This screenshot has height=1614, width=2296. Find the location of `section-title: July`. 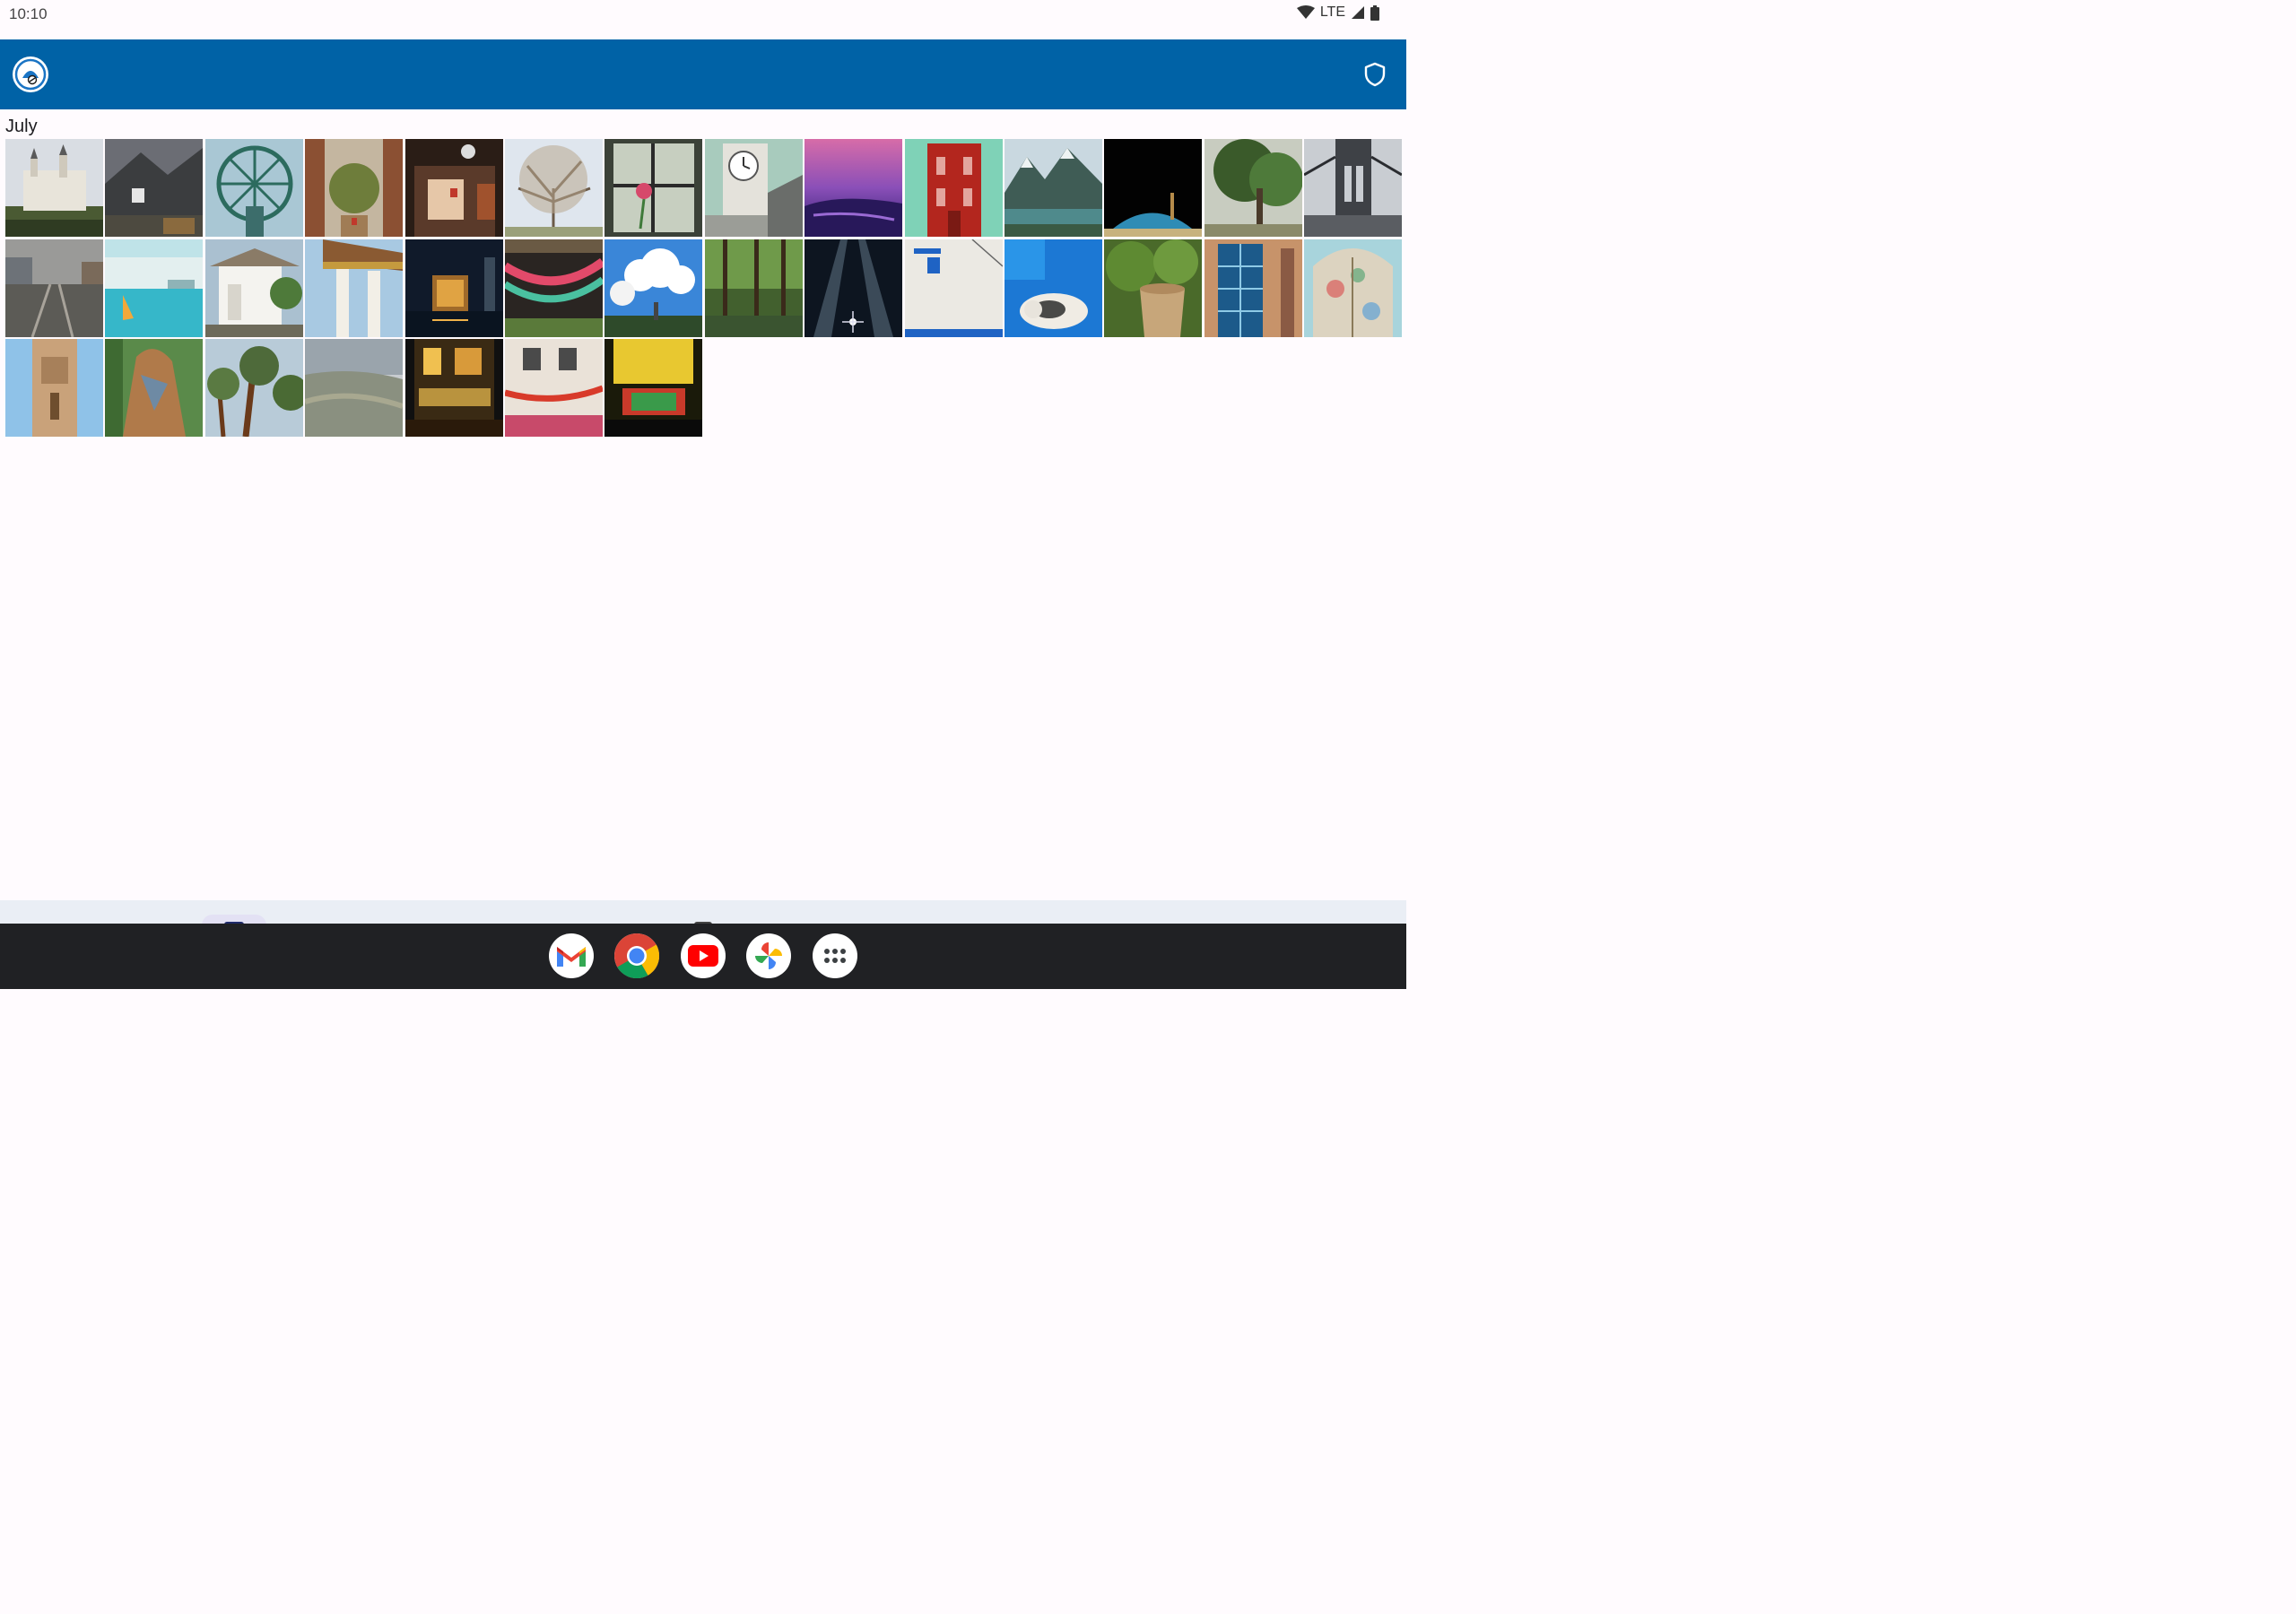

section-title: July is located at coordinates (21, 126).